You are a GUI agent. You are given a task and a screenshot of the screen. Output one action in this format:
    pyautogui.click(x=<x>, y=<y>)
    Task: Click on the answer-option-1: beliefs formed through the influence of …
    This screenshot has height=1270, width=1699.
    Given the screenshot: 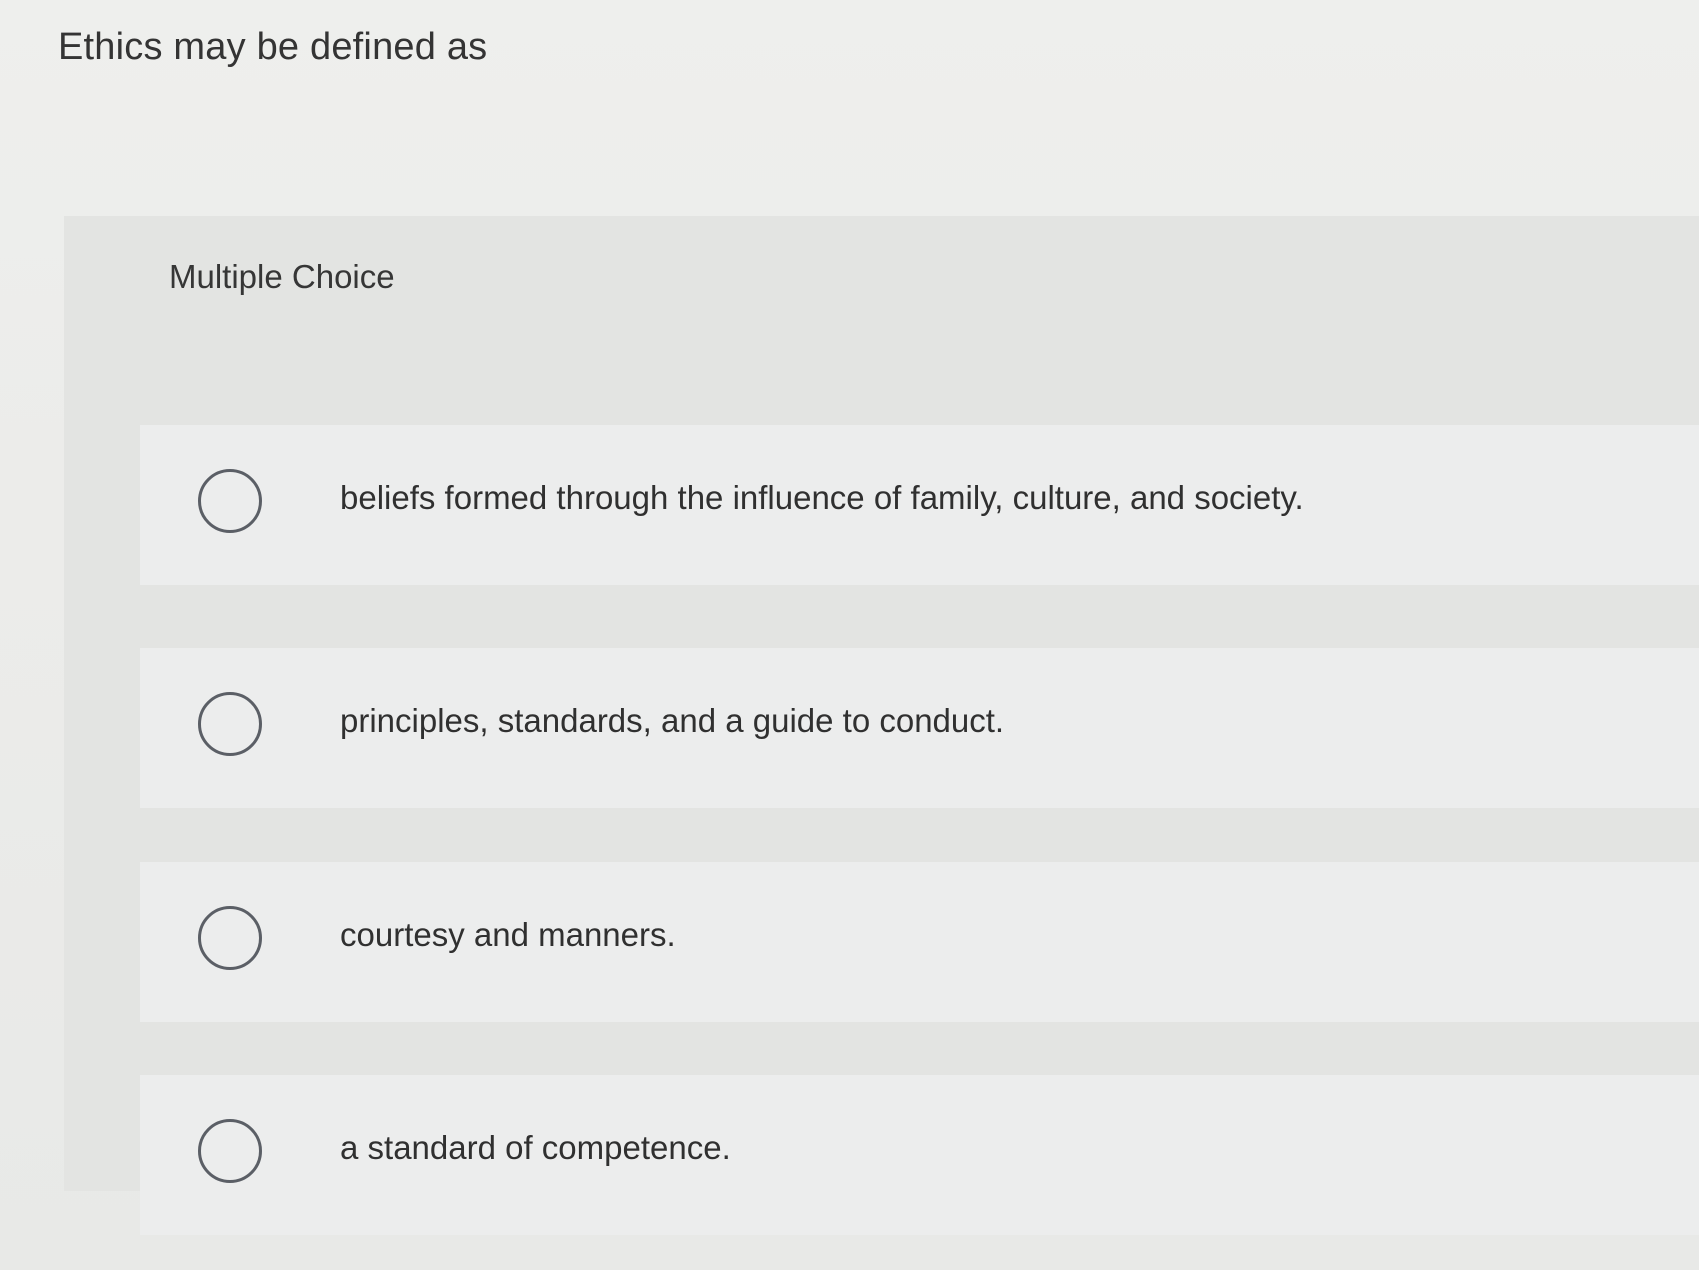 What is the action you would take?
    pyautogui.click(x=919, y=505)
    